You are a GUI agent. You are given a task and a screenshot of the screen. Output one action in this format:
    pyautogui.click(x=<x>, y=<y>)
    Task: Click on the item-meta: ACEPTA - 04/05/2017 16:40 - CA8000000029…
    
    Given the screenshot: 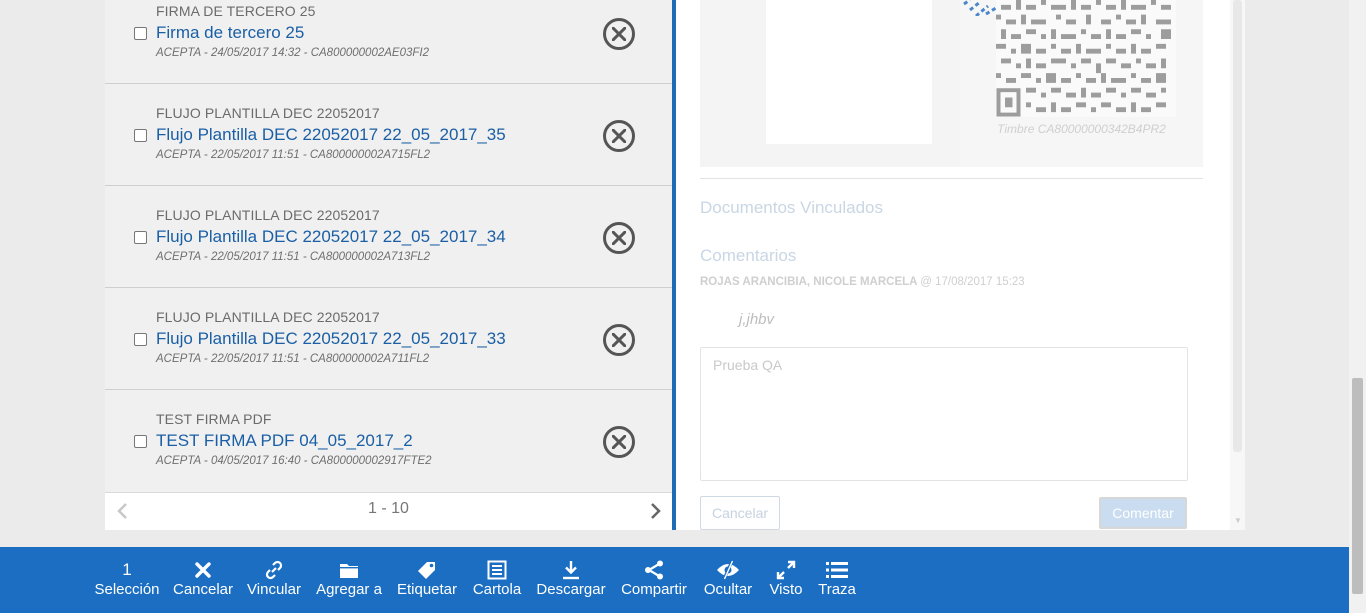 What is the action you would take?
    pyautogui.click(x=294, y=461)
    